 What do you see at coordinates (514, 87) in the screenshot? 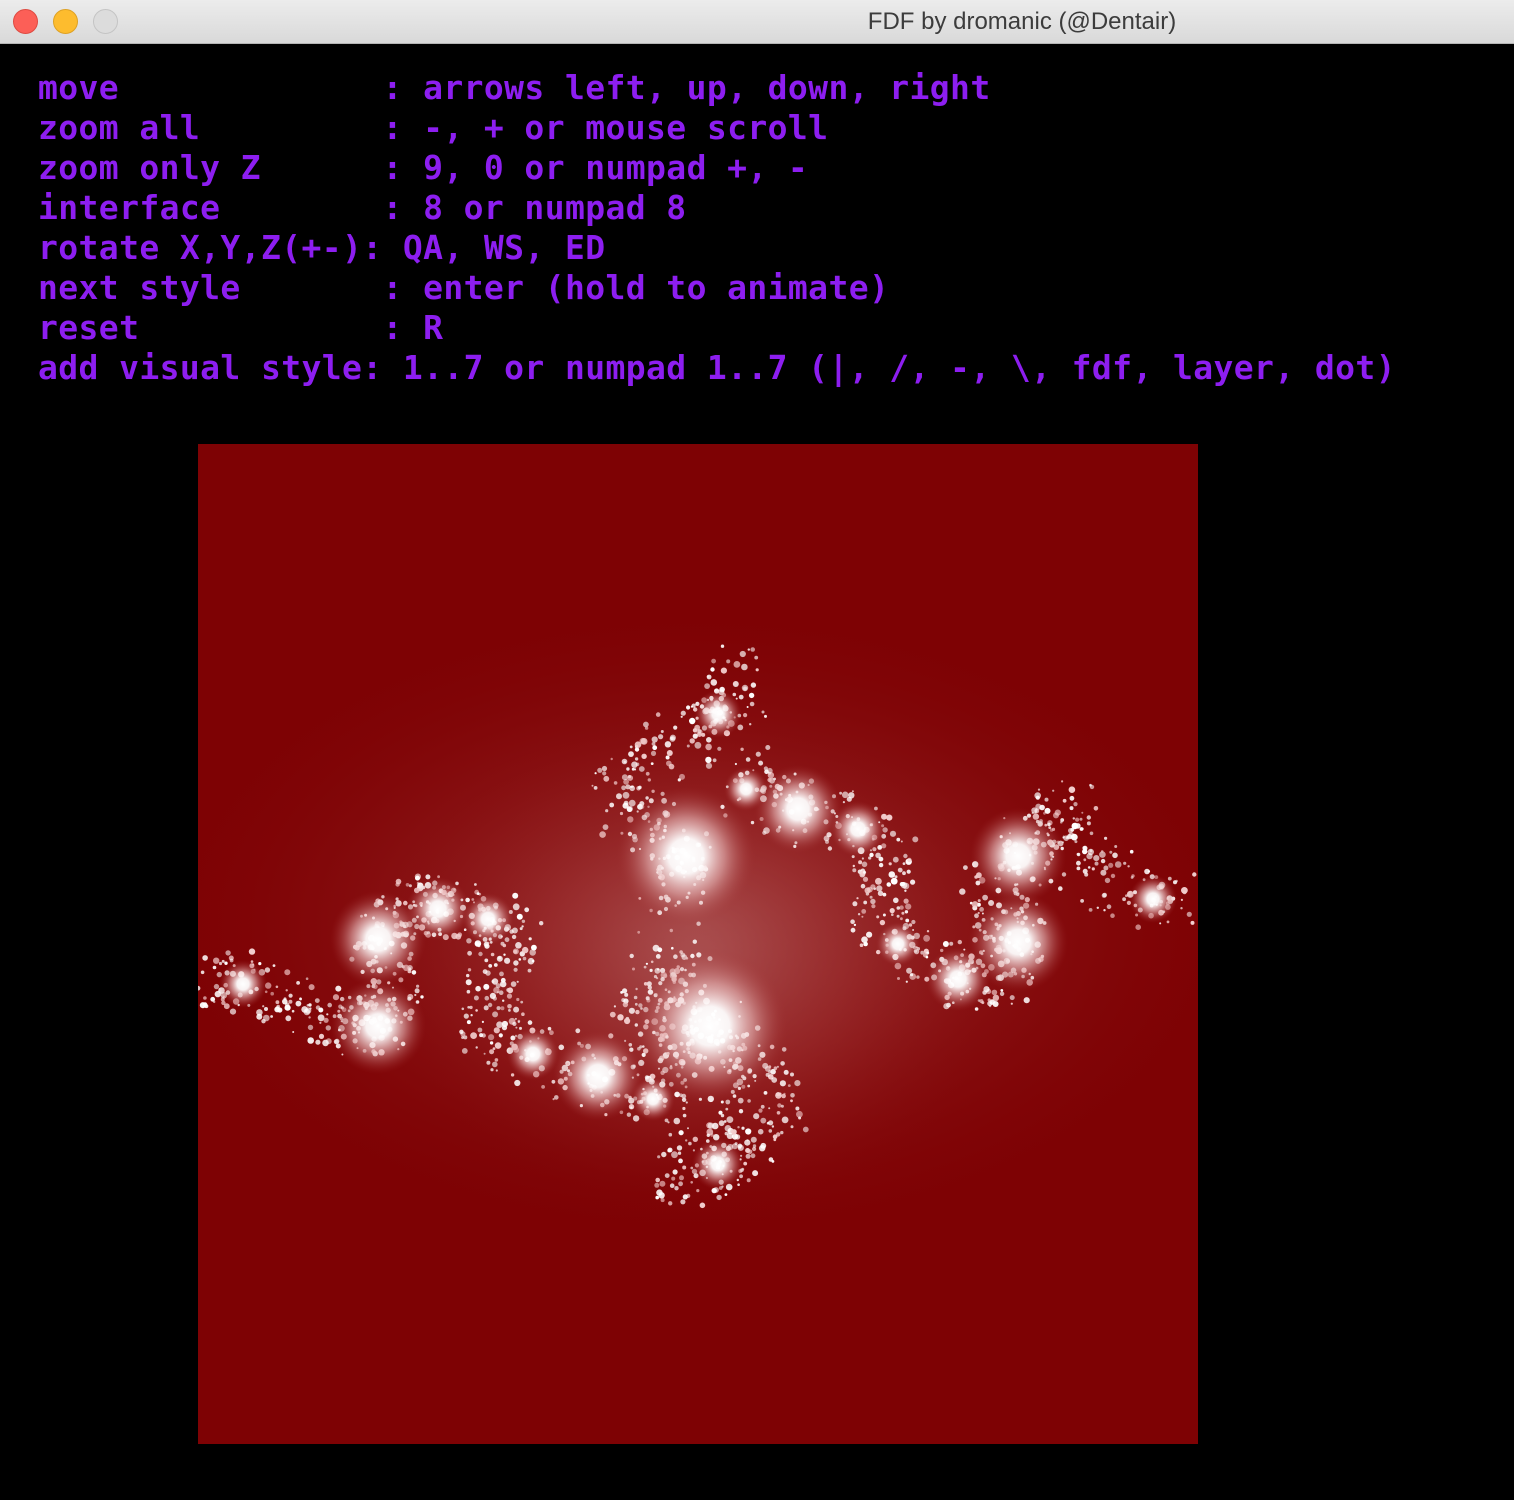
I see `help-line-move: move : arrows left, up, down, right` at bounding box center [514, 87].